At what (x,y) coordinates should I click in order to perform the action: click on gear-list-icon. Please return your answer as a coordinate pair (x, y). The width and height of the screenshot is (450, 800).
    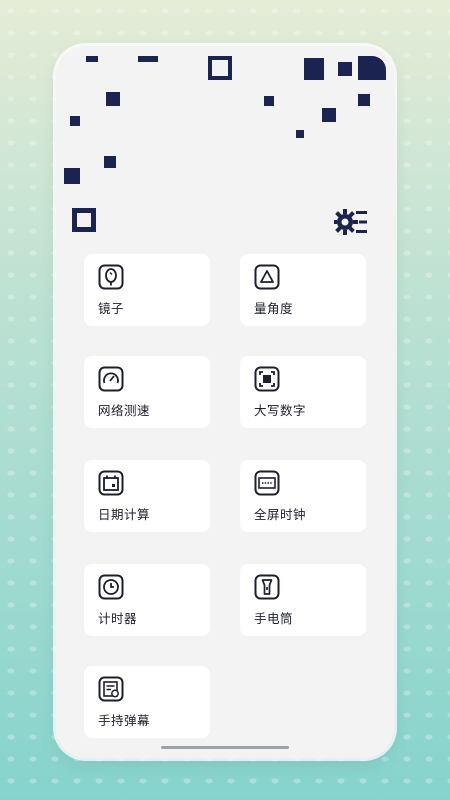
    Looking at the image, I should click on (351, 222).